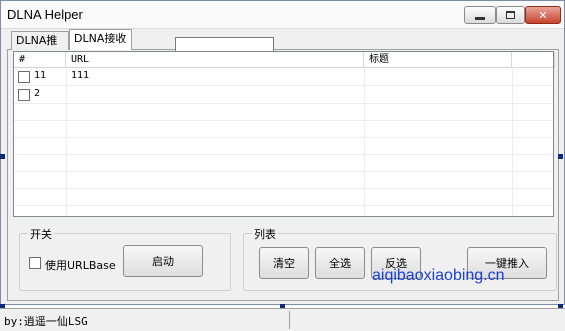 Image resolution: width=565 pixels, height=331 pixels. What do you see at coordinates (438, 275) in the screenshot?
I see `watermark: aiqibaoxiaobing.cn` at bounding box center [438, 275].